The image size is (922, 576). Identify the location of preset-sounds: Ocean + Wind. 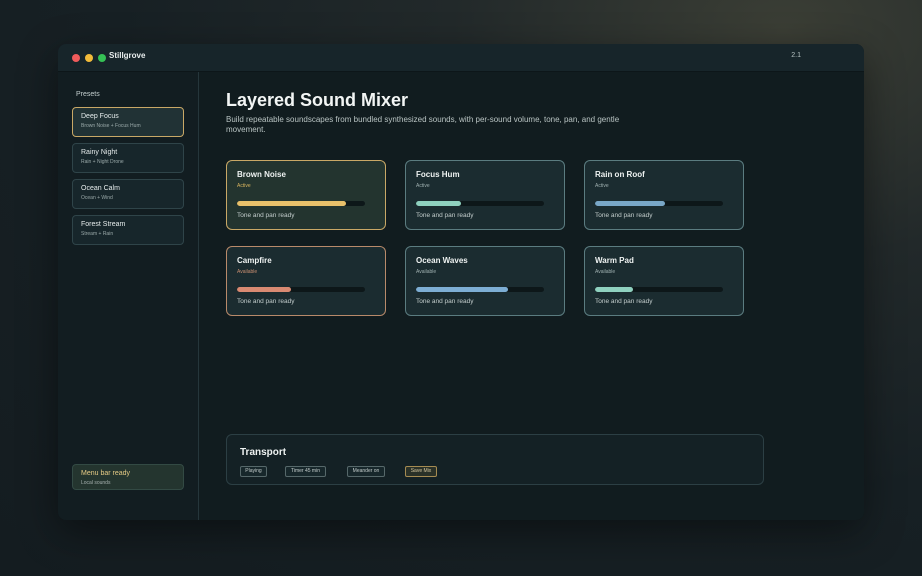
(97, 198).